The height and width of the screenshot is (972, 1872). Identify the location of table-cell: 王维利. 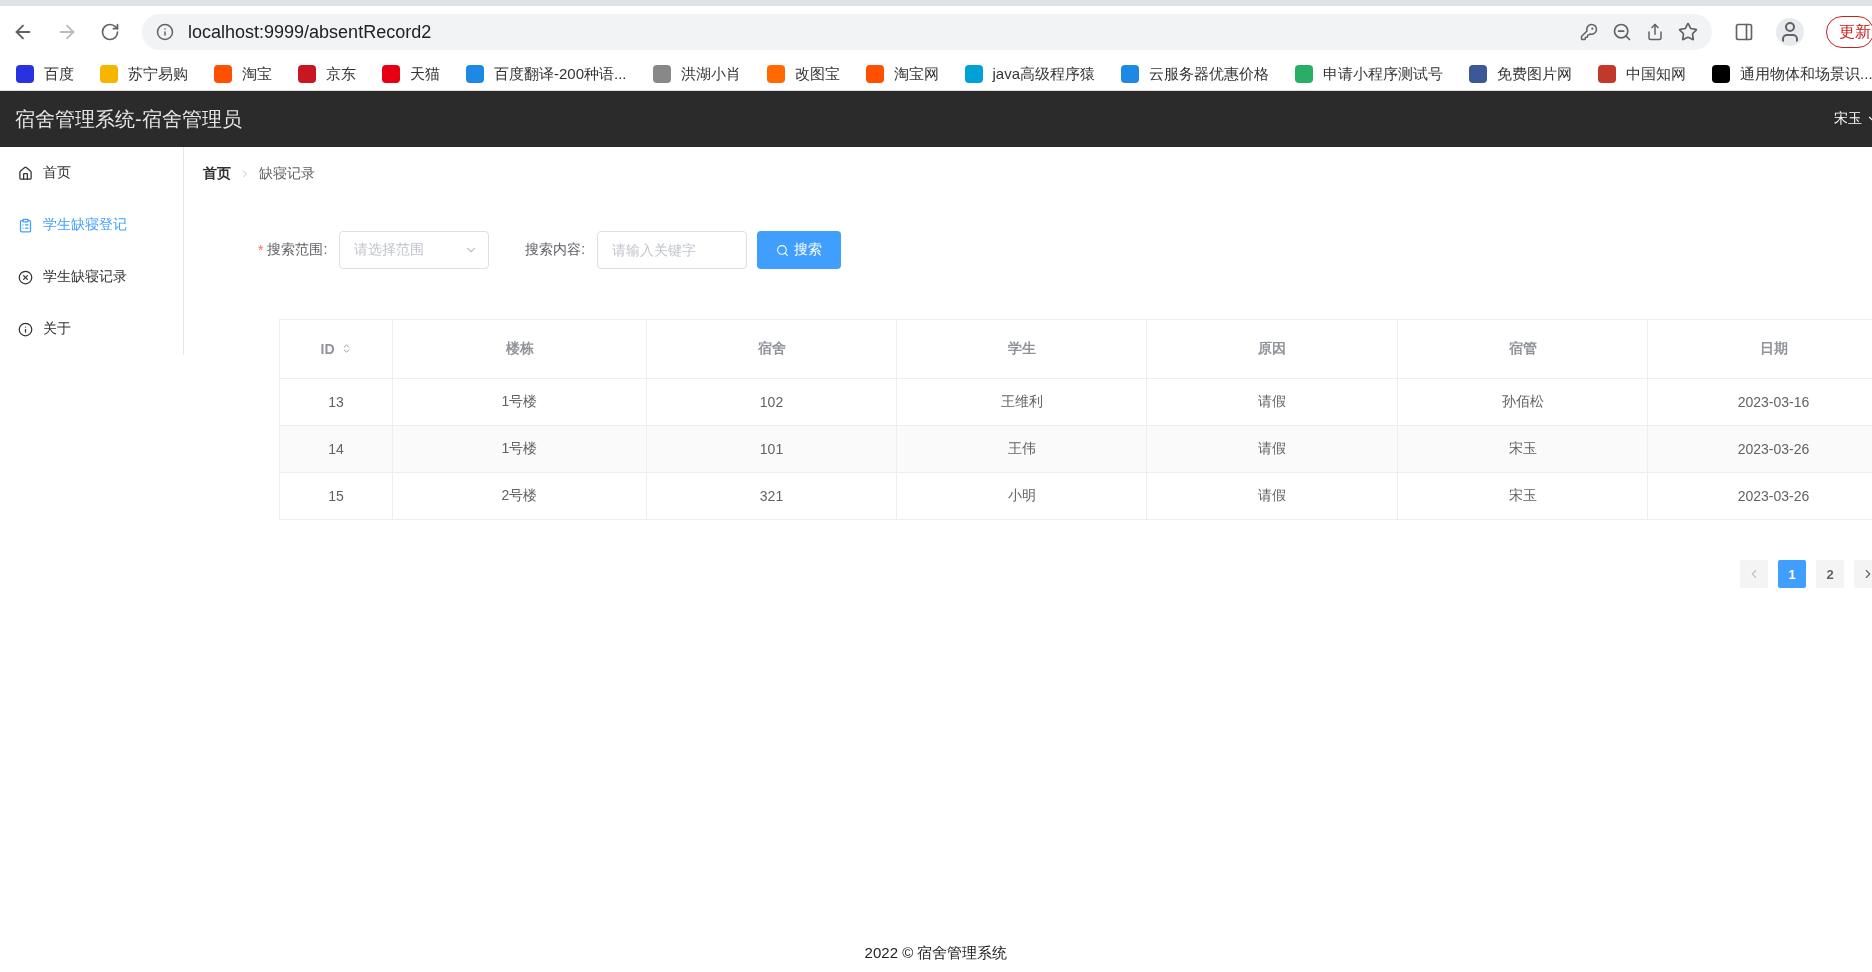
(1021, 402).